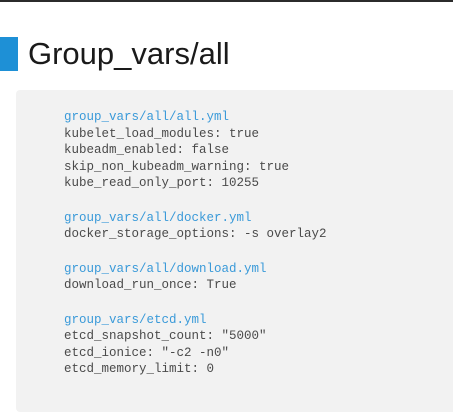 The width and height of the screenshot is (453, 419). Describe the element at coordinates (139, 369) in the screenshot. I see `code-line: etcd_memory_limit: 0` at that location.